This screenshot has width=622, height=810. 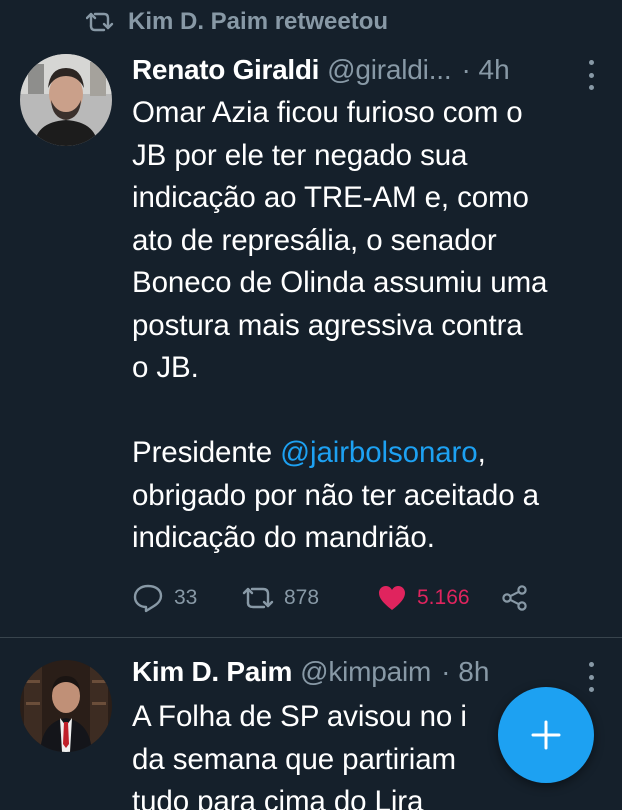 I want to click on share-icon, so click(x=514, y=598).